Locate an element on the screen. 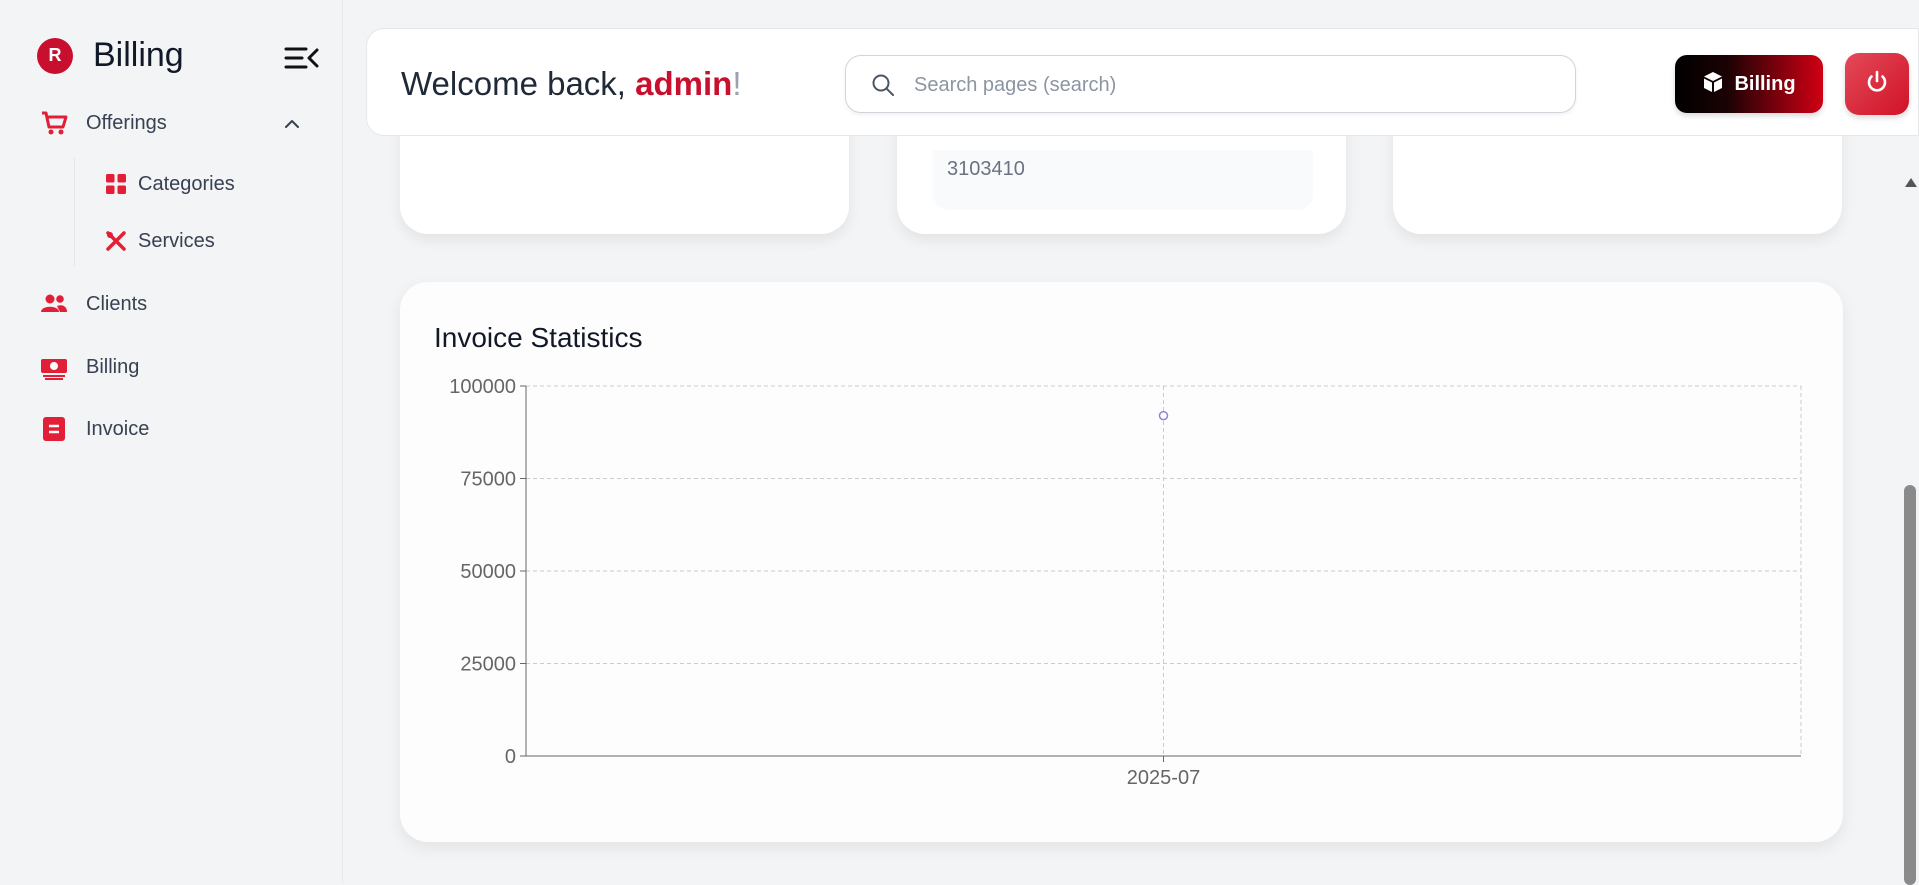  y-tick-label: 75000 is located at coordinates (488, 480).